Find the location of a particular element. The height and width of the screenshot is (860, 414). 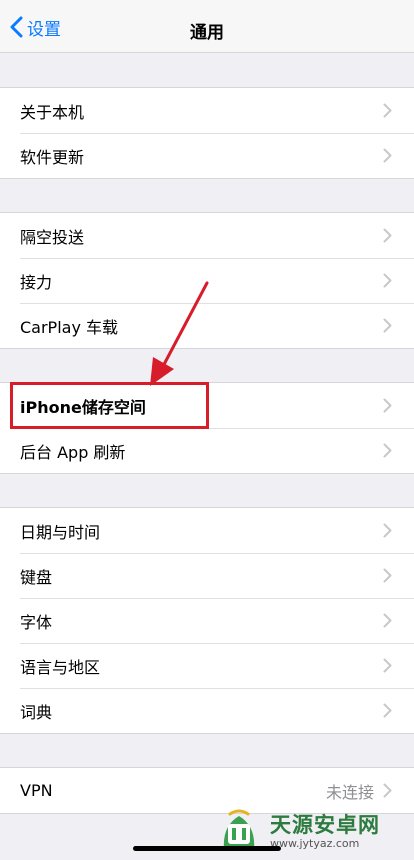

row-label: VPN is located at coordinates (36, 790).